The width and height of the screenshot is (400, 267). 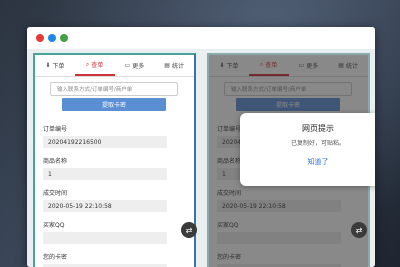 I want to click on buyer-qq-field, so click(x=105, y=238).